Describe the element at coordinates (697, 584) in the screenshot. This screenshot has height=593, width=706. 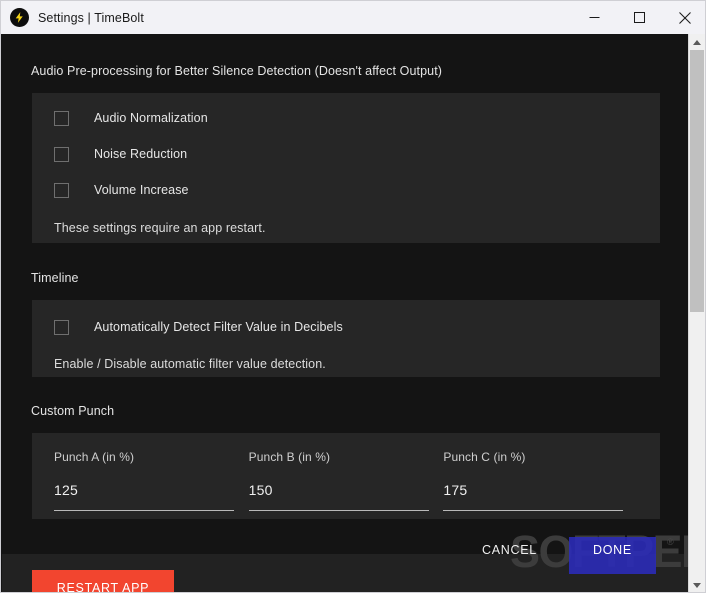
I see `scroll-down-arrow-icon` at that location.